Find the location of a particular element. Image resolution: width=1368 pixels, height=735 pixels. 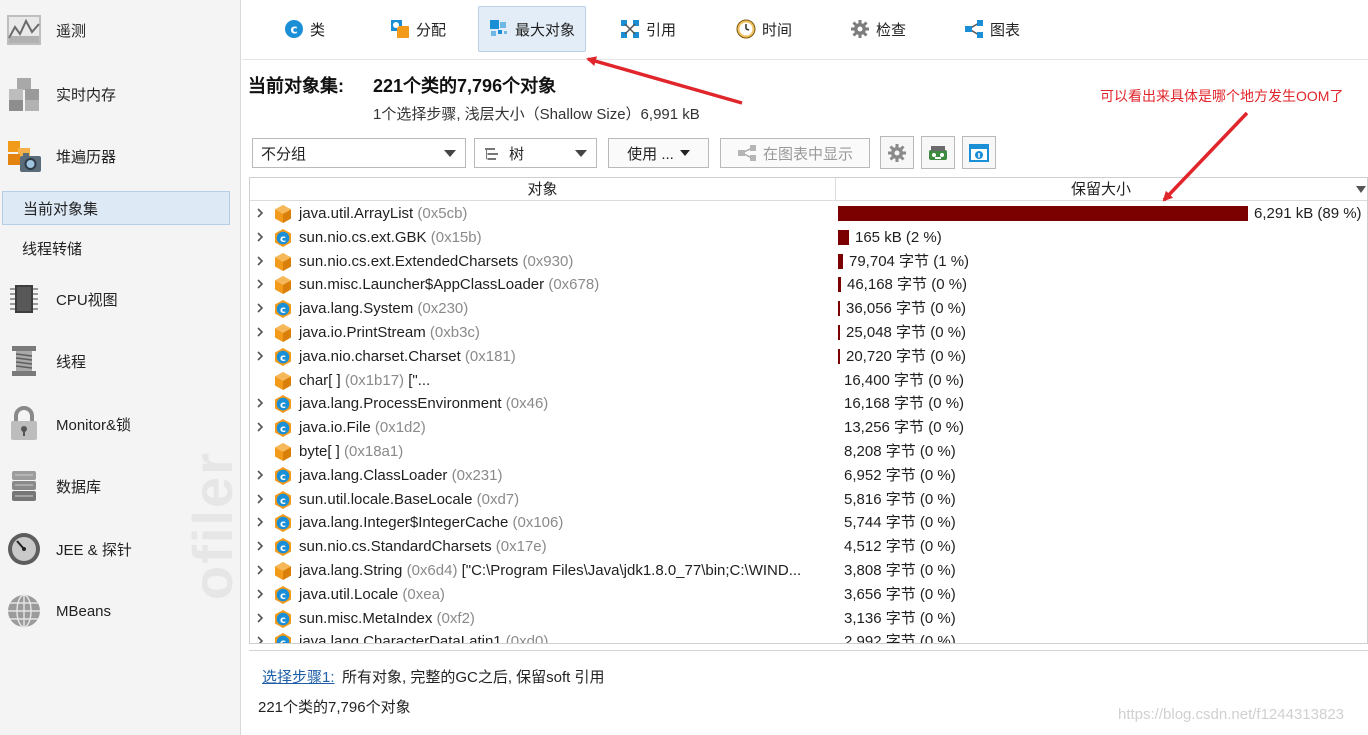

sidebar-item-heap-walker: 堆遍历器 is located at coordinates (120, 156).